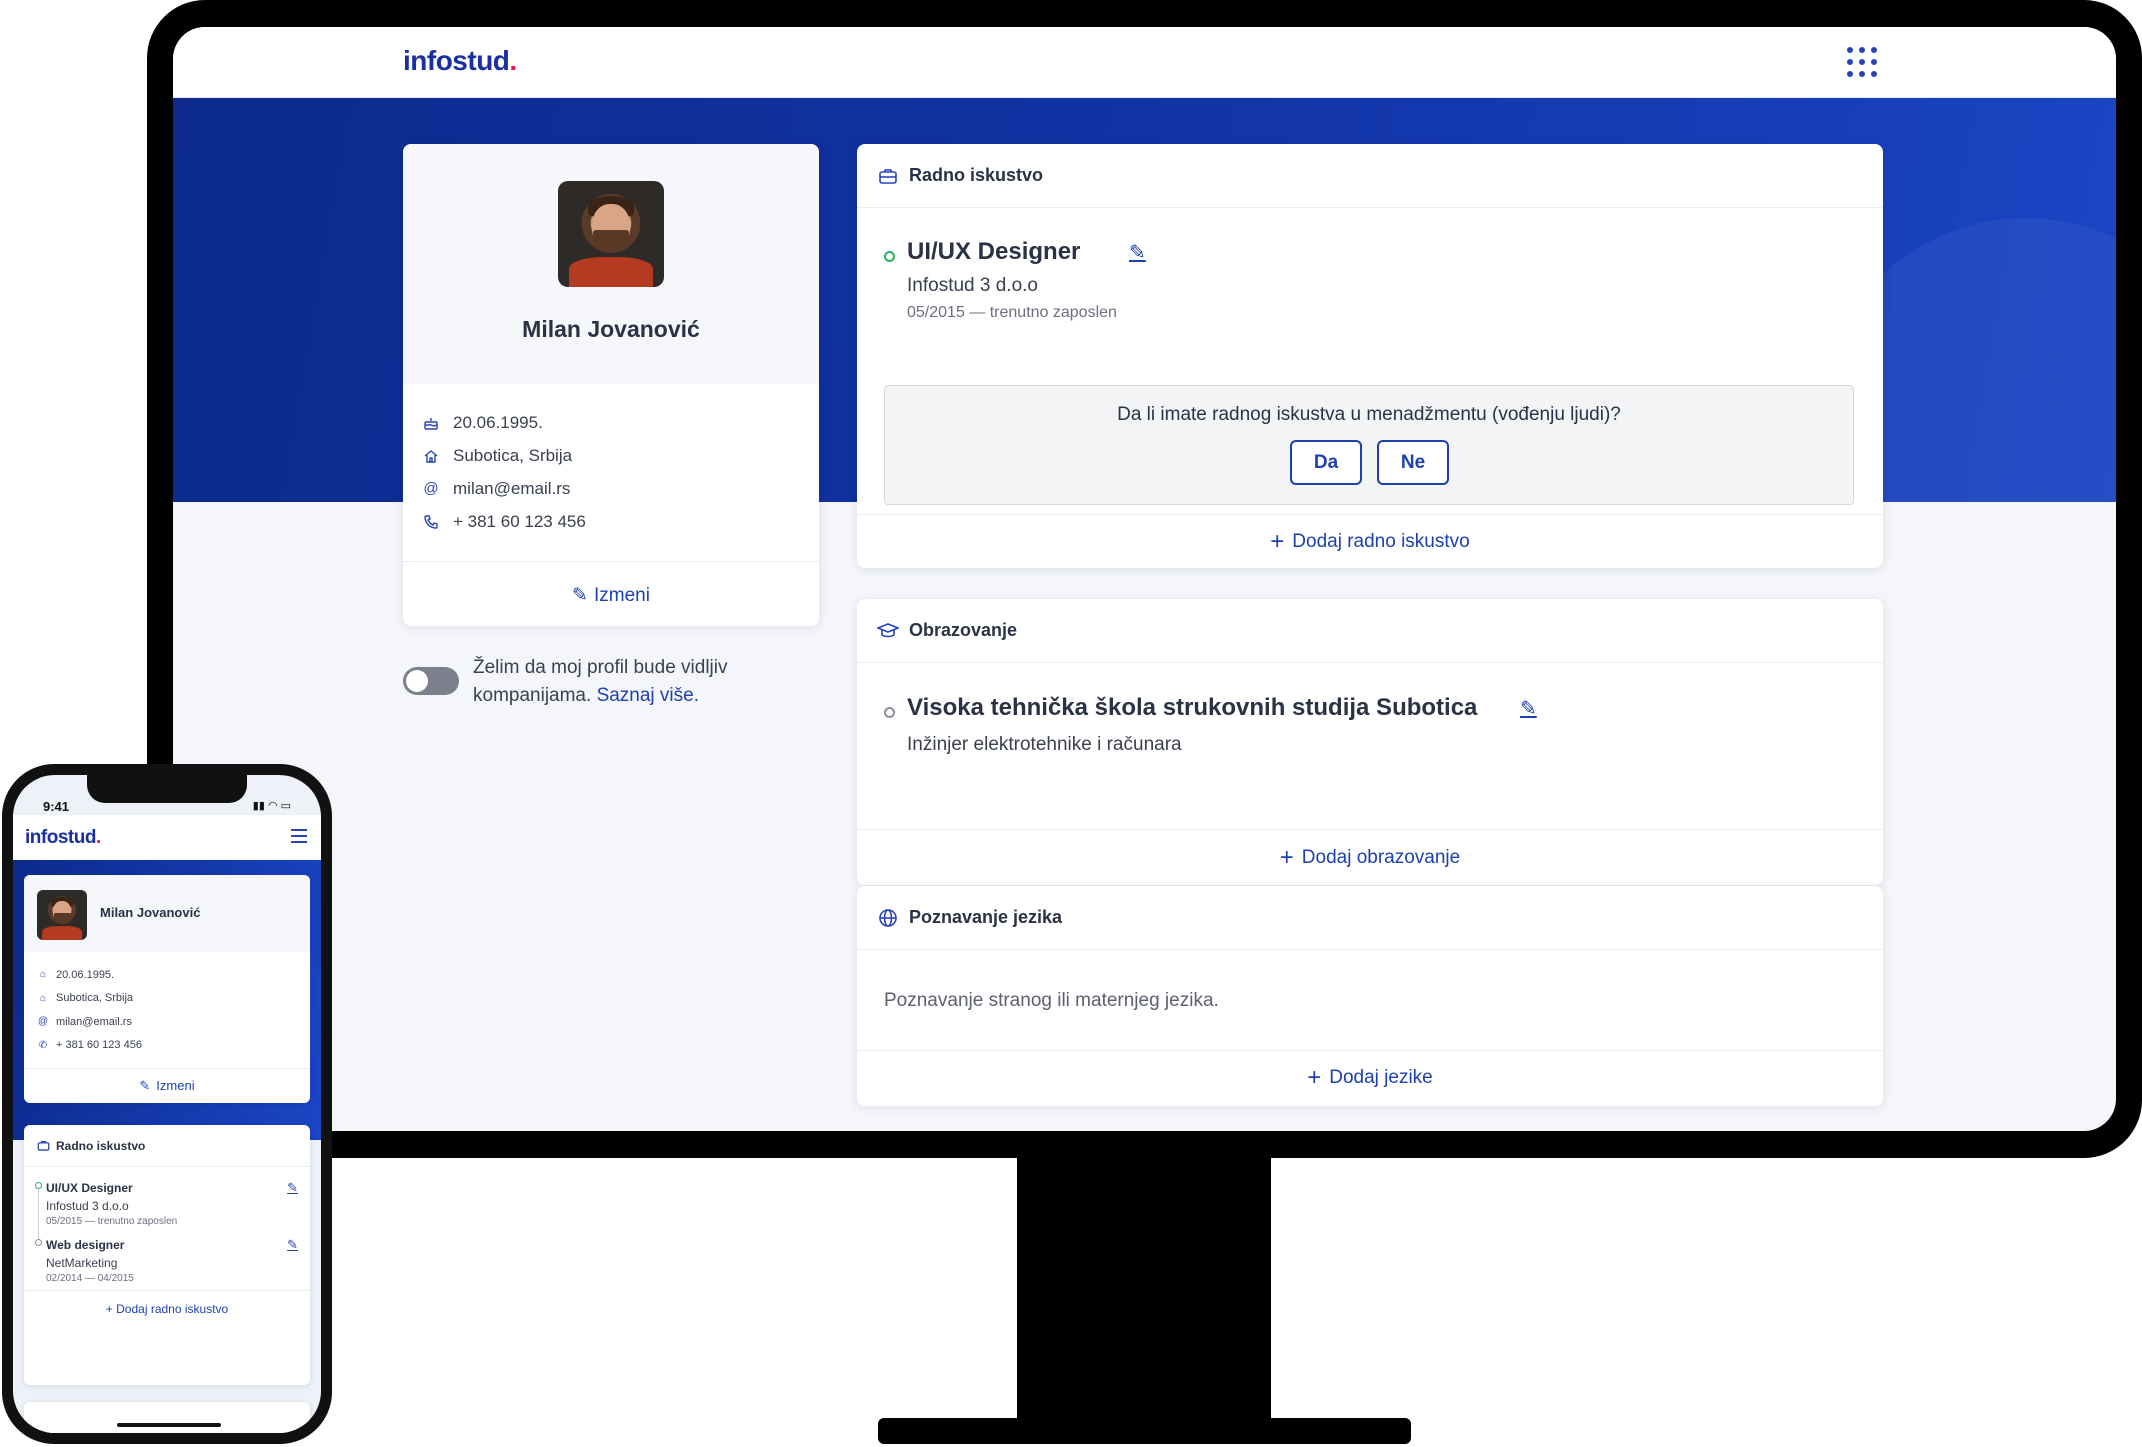 The image size is (2142, 1447). Describe the element at coordinates (431, 423) in the screenshot. I see `cake-icon` at that location.